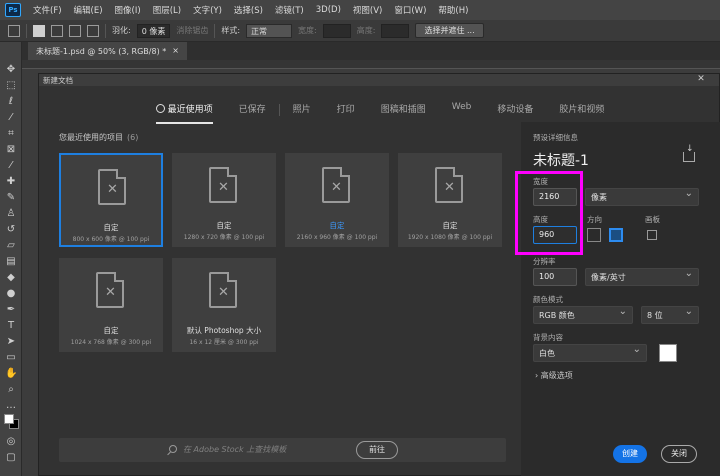 Image resolution: width=720 pixels, height=476 pixels. I want to click on frame-tool-icon: ⊠, so click(11, 150).